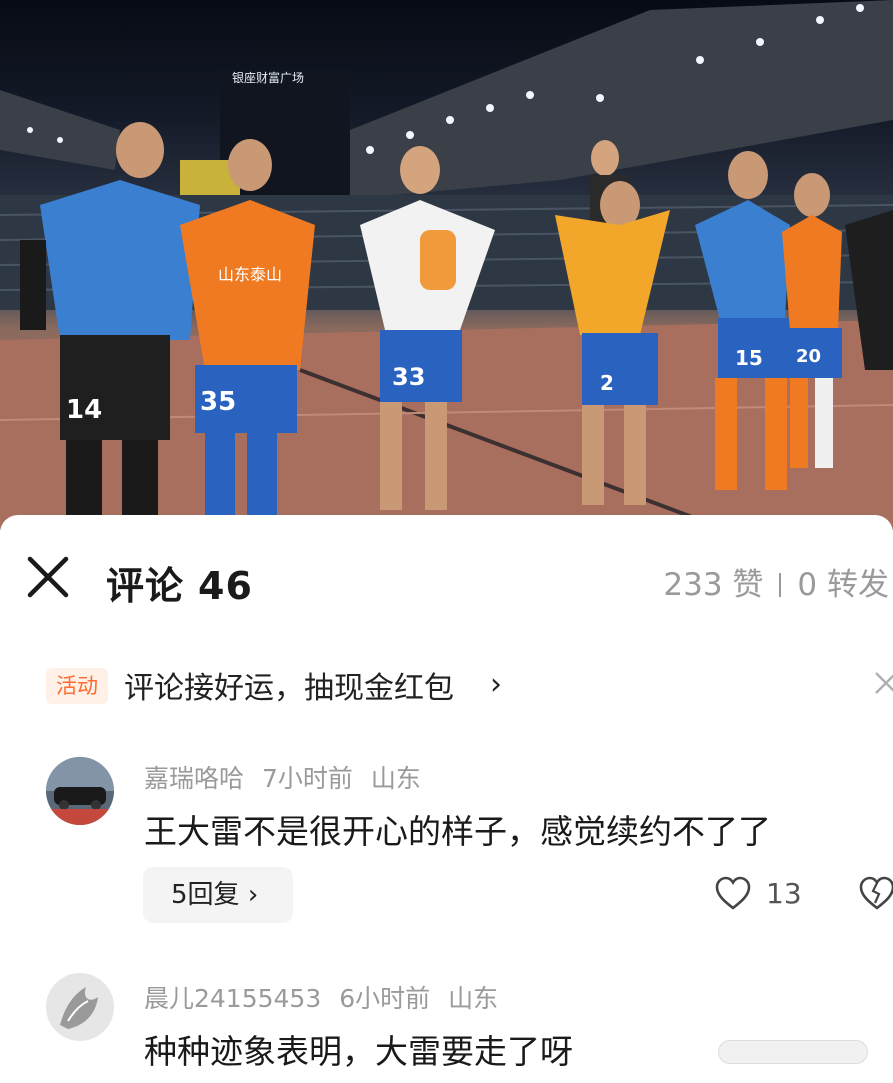  Describe the element at coordinates (218, 402) in the screenshot. I see `svg-text: 35` at that location.